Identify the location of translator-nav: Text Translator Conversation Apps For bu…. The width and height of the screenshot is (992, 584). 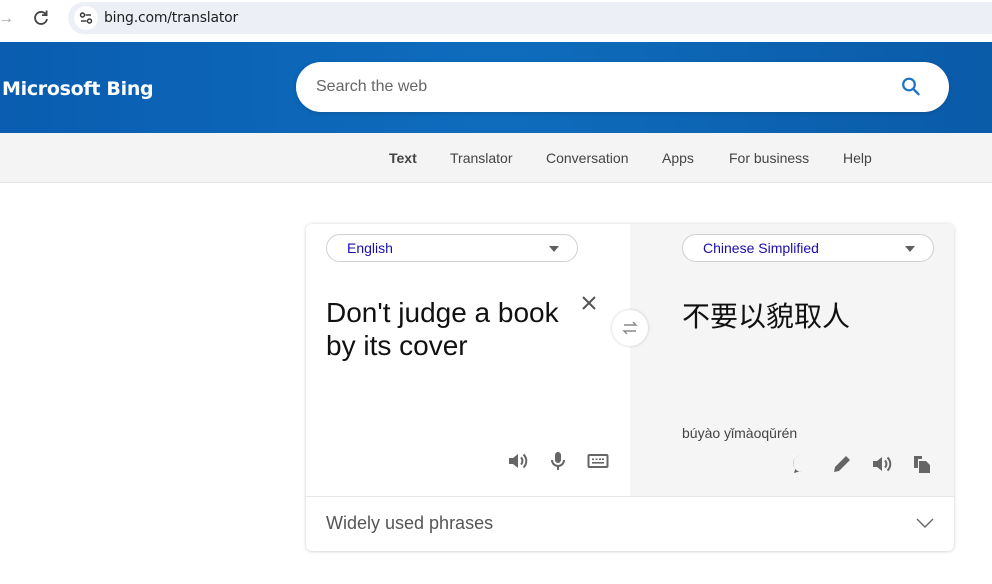
(496, 158).